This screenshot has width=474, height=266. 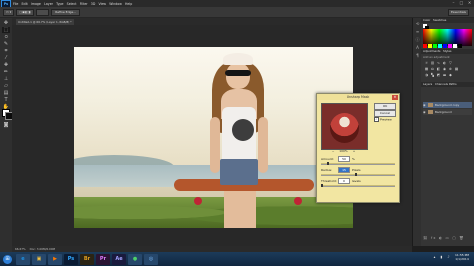 What do you see at coordinates (93, 4) in the screenshot?
I see `menu-3d: 3D` at bounding box center [93, 4].